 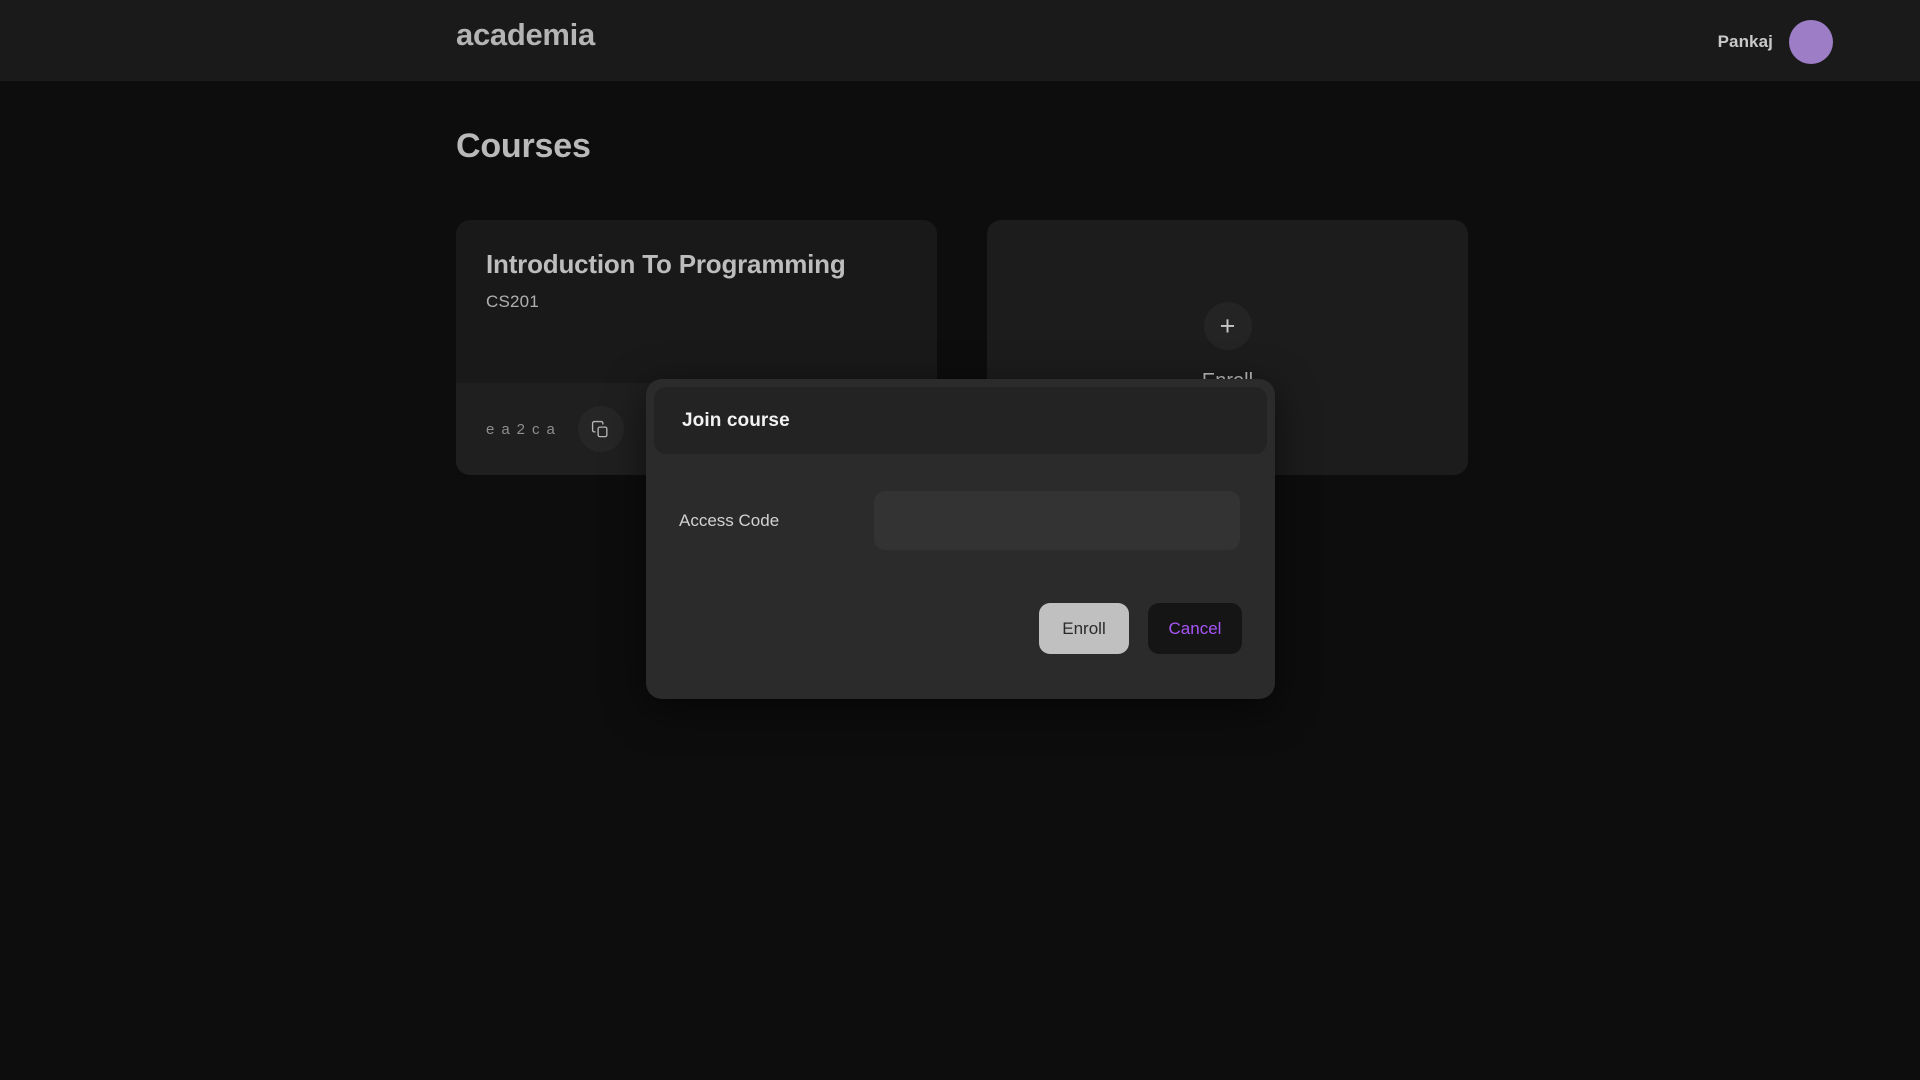 I want to click on course-card-body: Introduction To Programming CS201, so click(x=696, y=301).